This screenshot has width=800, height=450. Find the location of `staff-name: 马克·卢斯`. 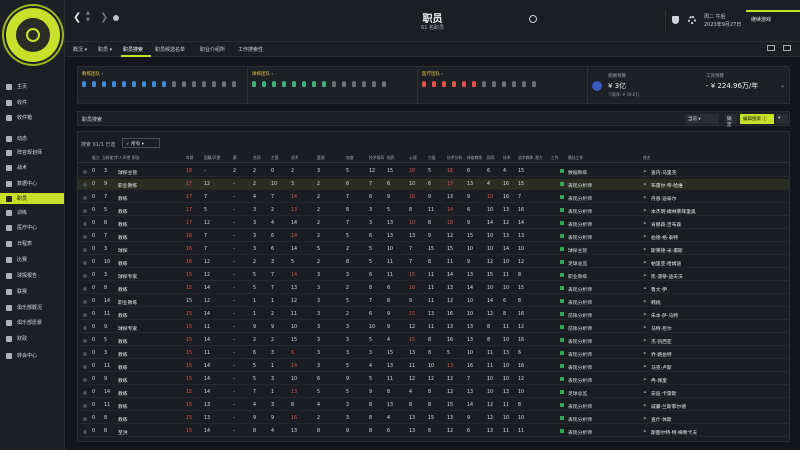

staff-name: 马克·卢斯 is located at coordinates (661, 367).